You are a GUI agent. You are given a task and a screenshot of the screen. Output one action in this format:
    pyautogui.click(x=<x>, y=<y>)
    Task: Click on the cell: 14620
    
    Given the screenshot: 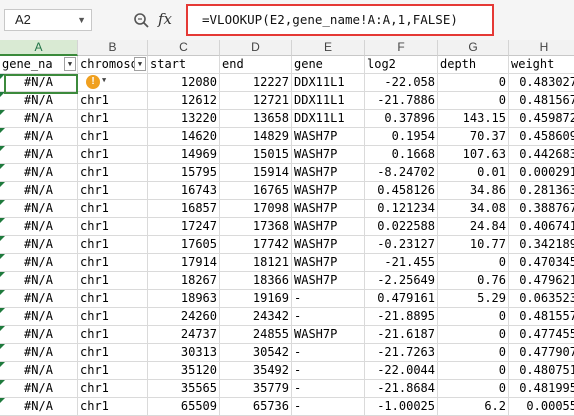 What is the action you would take?
    pyautogui.click(x=184, y=137)
    